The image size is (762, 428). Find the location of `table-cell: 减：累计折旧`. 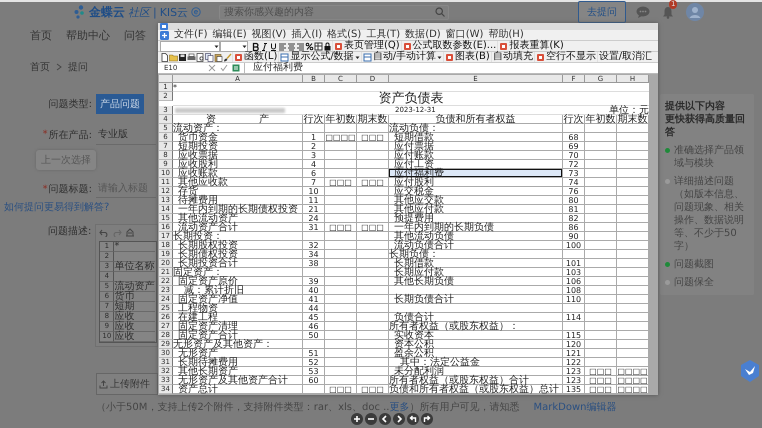

table-cell: 减：累计折旧 is located at coordinates (238, 290).